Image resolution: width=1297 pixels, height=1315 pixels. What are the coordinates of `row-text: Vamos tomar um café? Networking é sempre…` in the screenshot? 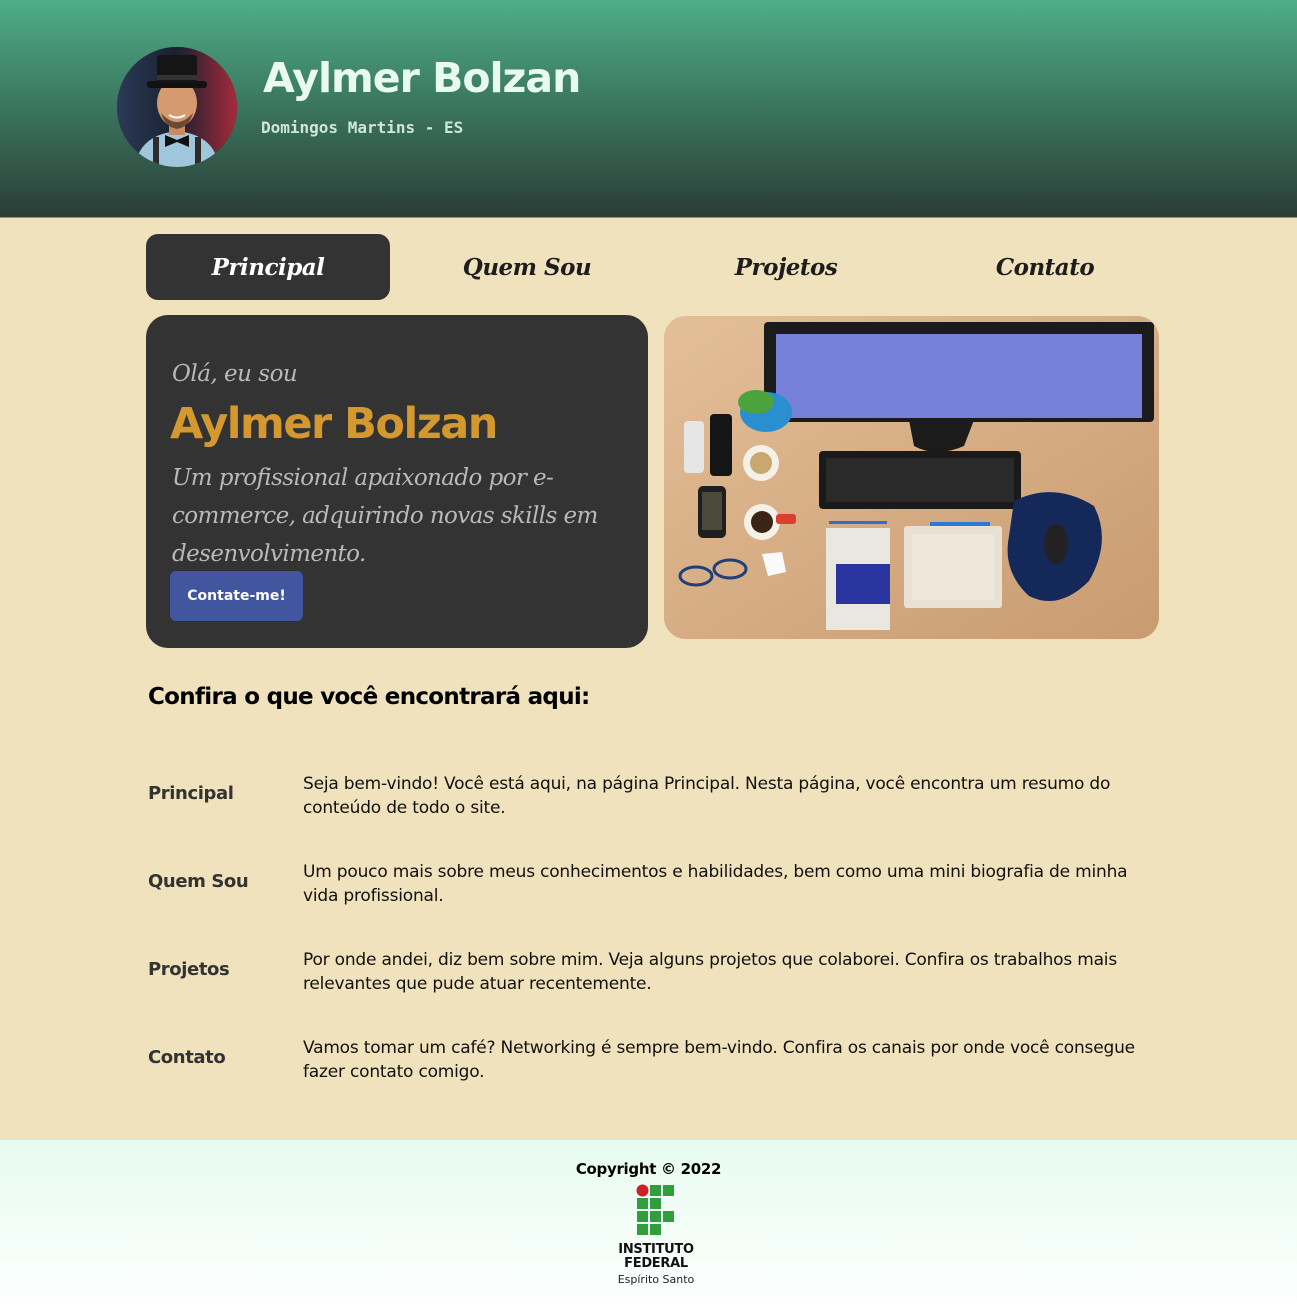 It's located at (719, 1060).